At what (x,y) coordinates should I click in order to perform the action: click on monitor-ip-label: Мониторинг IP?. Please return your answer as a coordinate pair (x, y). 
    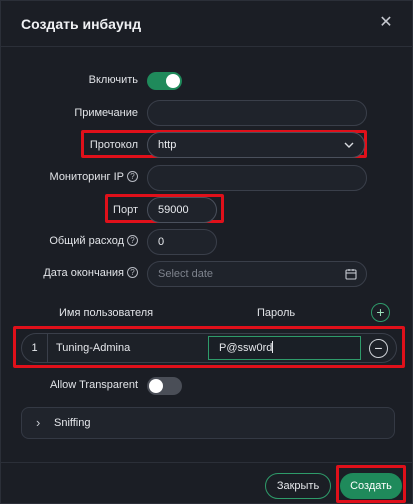
    Looking at the image, I should click on (69, 177).